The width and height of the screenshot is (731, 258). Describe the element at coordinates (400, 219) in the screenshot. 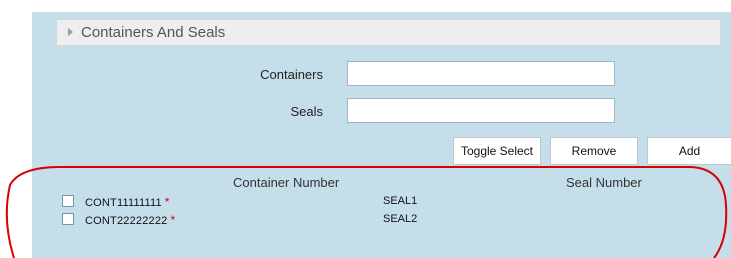

I see `seal-number-cell: SEAL2` at that location.